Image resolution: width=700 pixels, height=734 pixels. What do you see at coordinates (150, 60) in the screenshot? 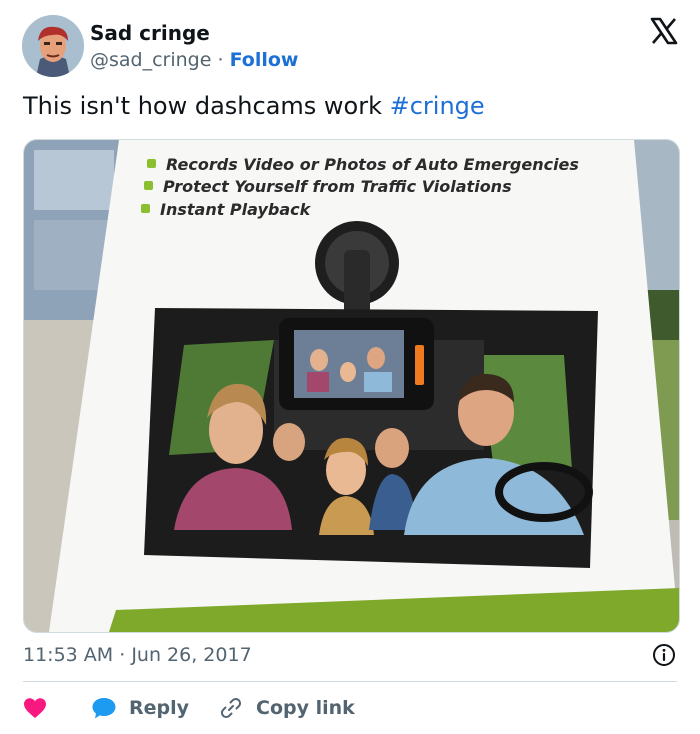
I see `author-handle: @sad_cringe` at bounding box center [150, 60].